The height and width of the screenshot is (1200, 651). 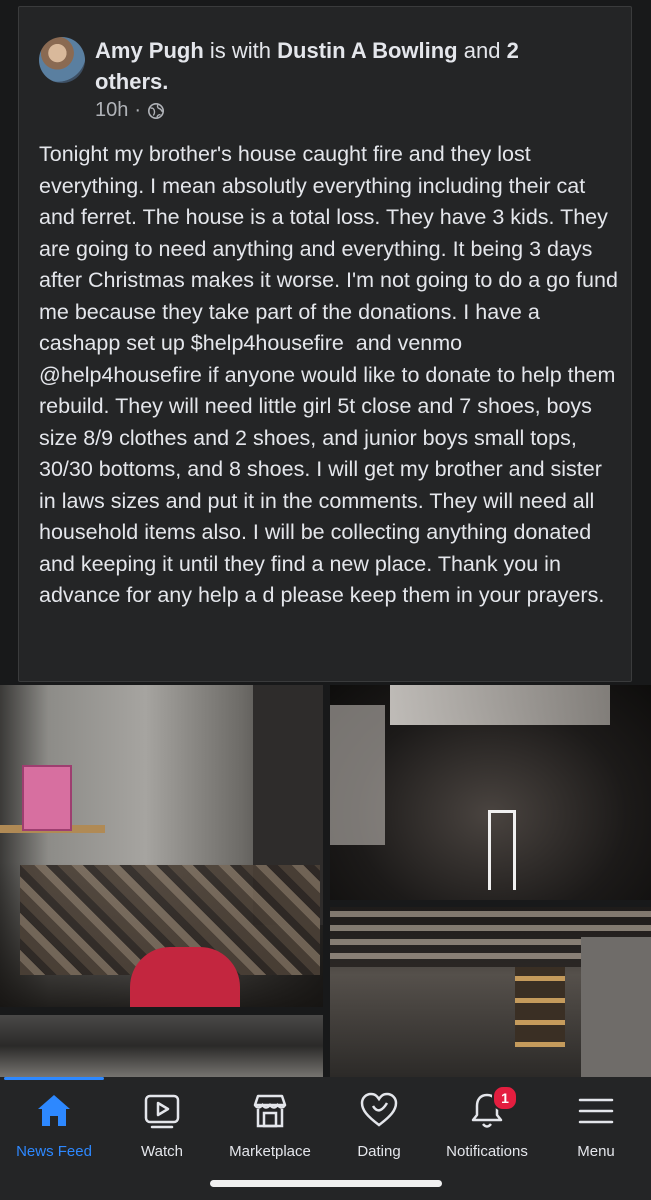 I want to click on tab-news-feed: News Feed, so click(x=54, y=1125).